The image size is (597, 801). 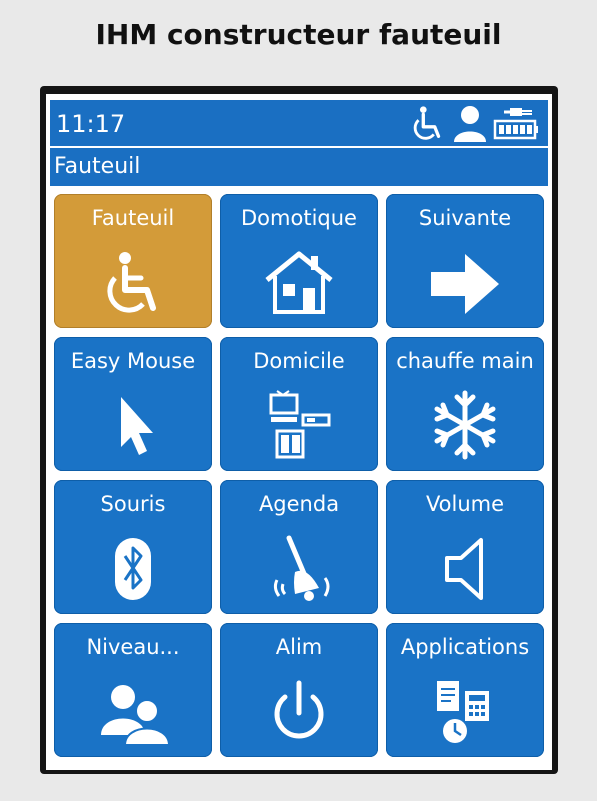 What do you see at coordinates (299, 124) in the screenshot?
I see `status-bar: 11:17` at bounding box center [299, 124].